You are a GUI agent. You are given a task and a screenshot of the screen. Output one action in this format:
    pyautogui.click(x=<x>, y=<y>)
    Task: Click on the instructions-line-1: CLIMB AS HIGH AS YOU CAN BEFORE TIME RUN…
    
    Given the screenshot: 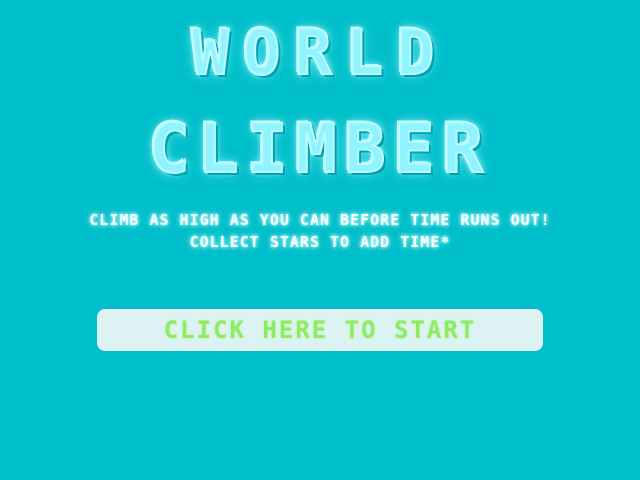 What is the action you would take?
    pyautogui.click(x=320, y=220)
    